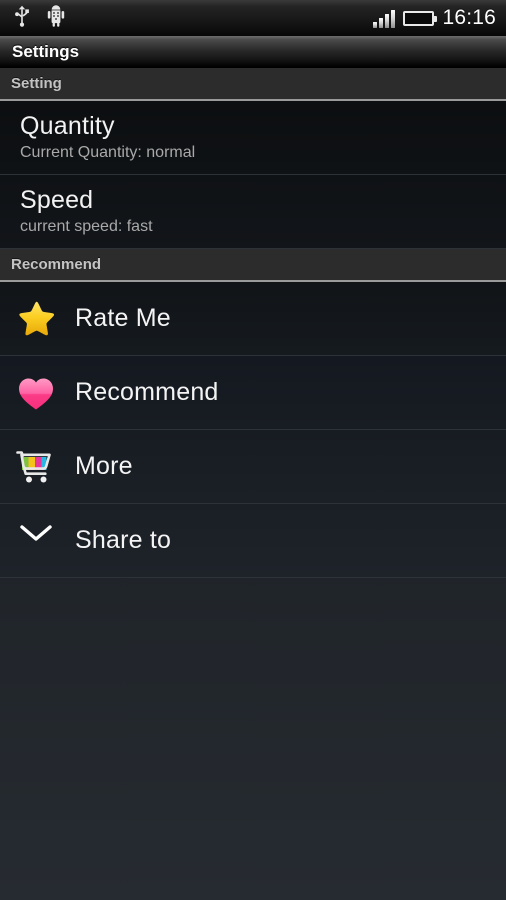  I want to click on section-header-recommend: Recommend, so click(253, 265).